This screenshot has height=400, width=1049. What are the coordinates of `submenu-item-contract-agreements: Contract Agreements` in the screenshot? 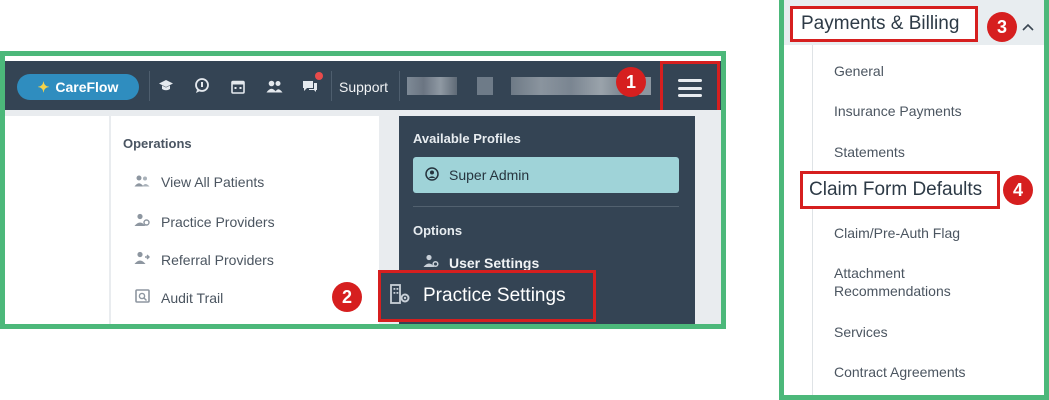 It's located at (900, 372).